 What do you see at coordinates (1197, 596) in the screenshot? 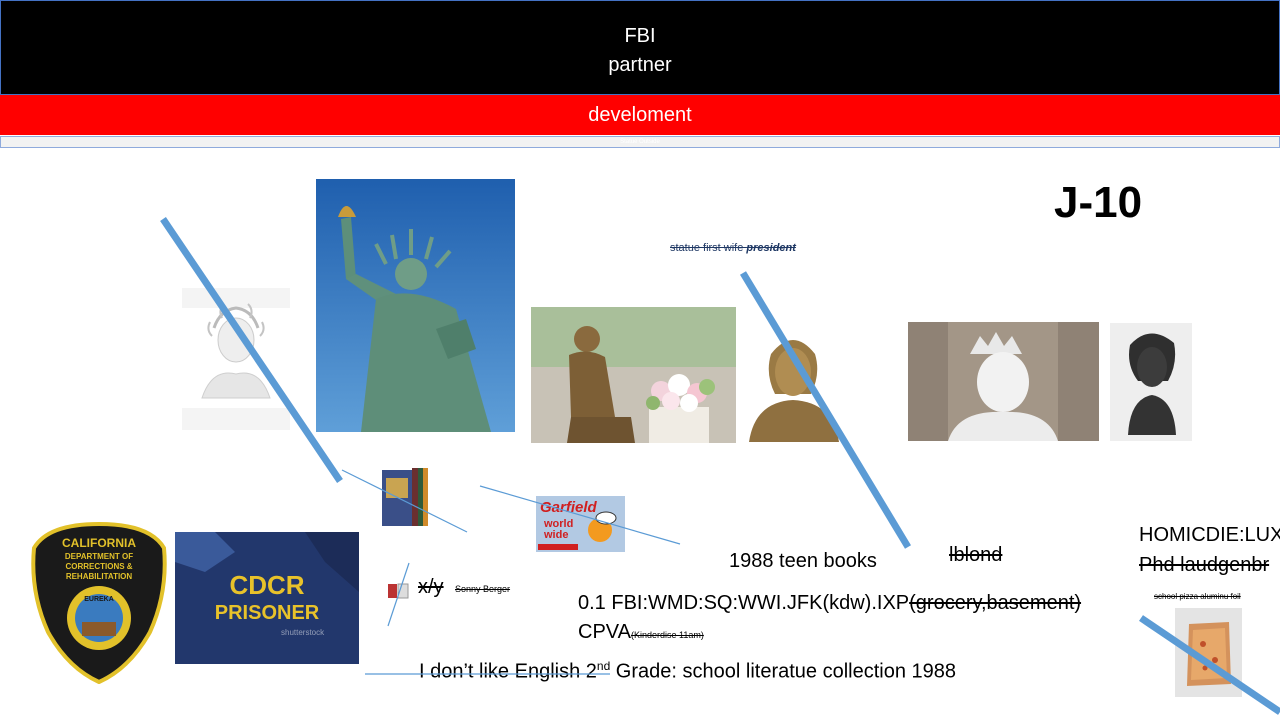
I see `school-pizza-label: school pizza aluminu foil` at bounding box center [1197, 596].